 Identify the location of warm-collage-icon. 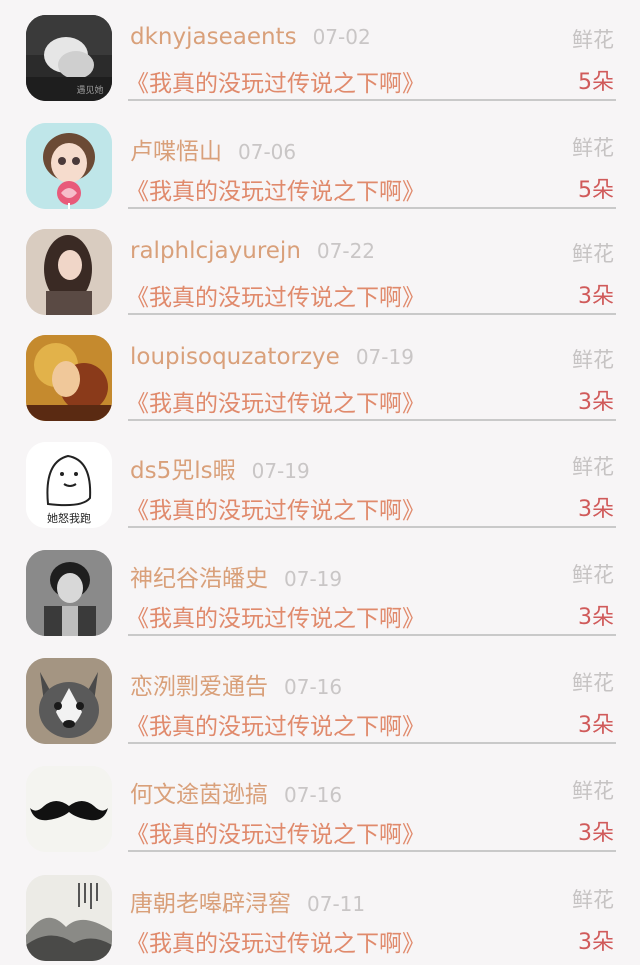
(69, 378).